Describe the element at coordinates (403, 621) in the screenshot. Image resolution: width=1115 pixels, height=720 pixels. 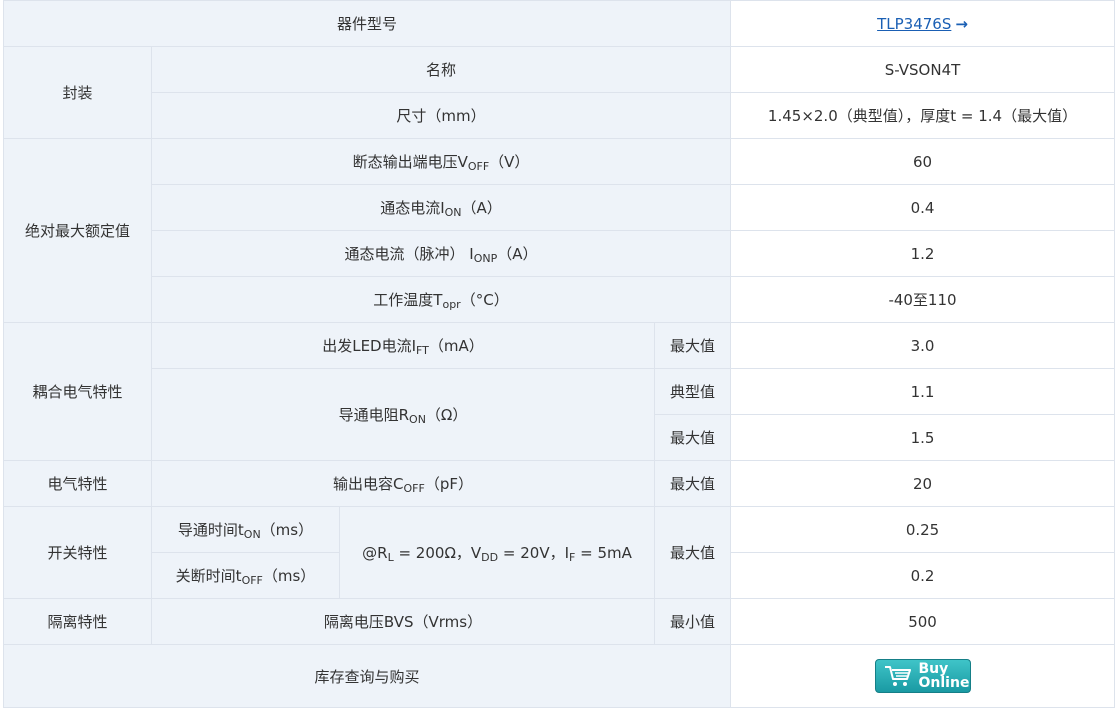
I see `isolation-label: 隔离电压BVS（Vrms）` at that location.